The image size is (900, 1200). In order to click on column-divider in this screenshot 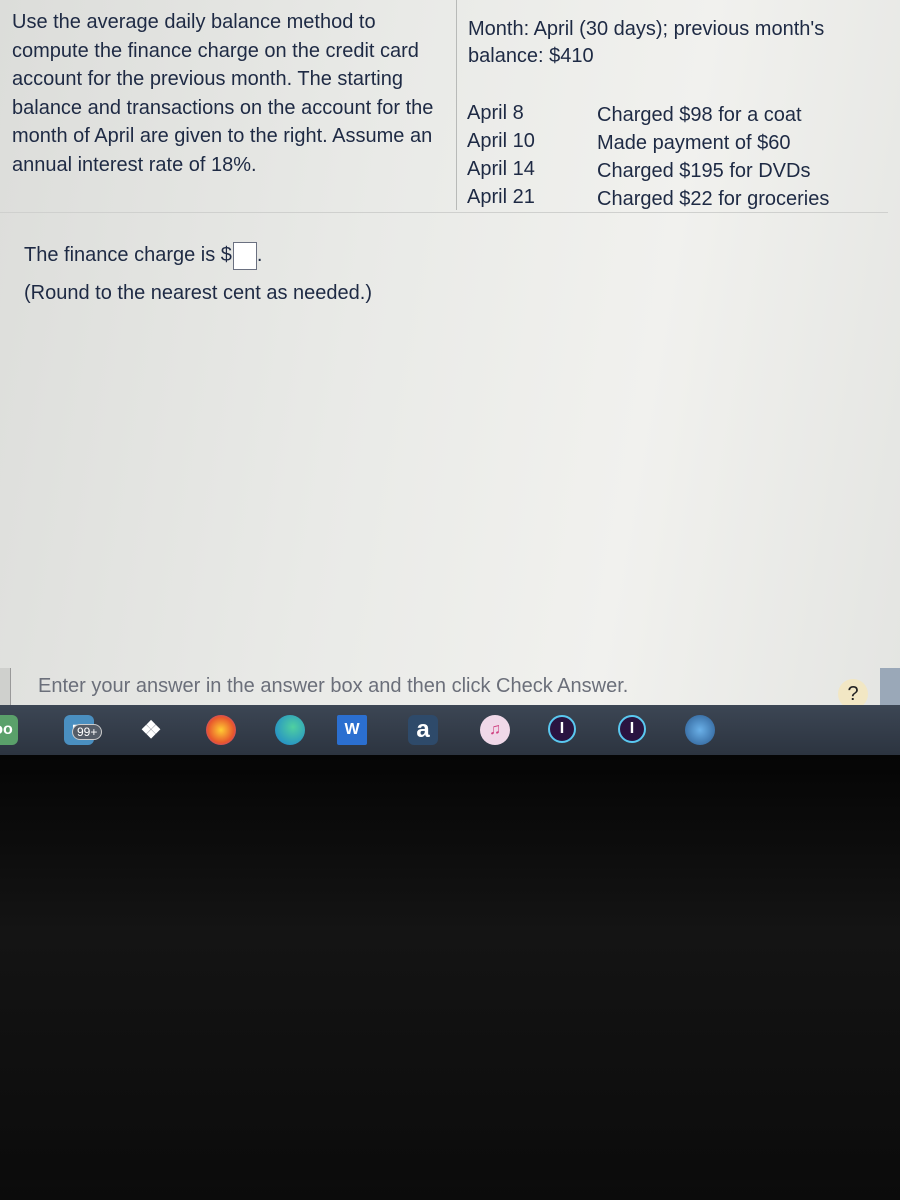, I will do `click(456, 105)`.